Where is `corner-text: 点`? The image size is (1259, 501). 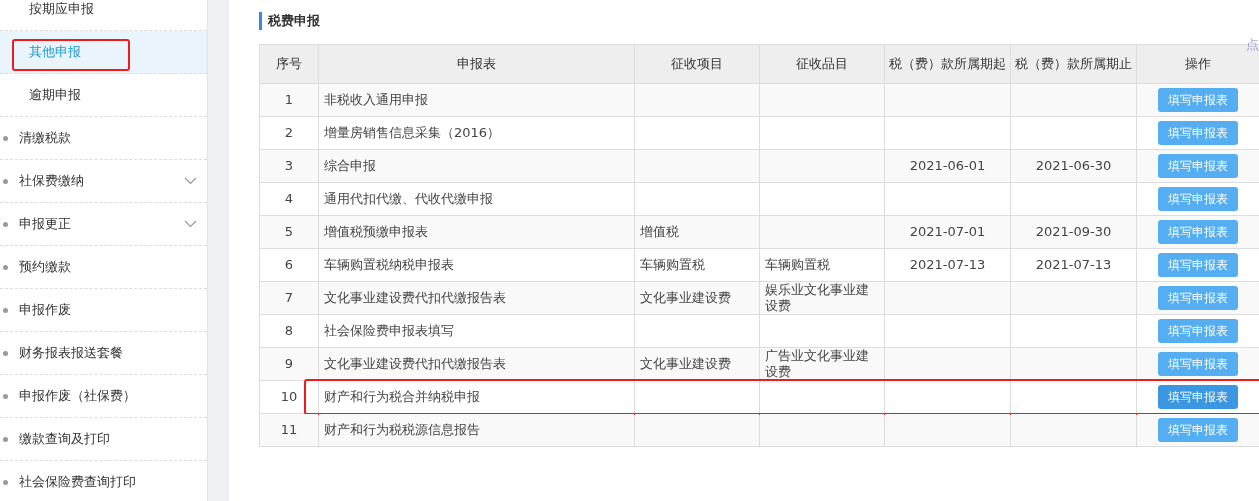
corner-text: 点 is located at coordinates (1252, 45).